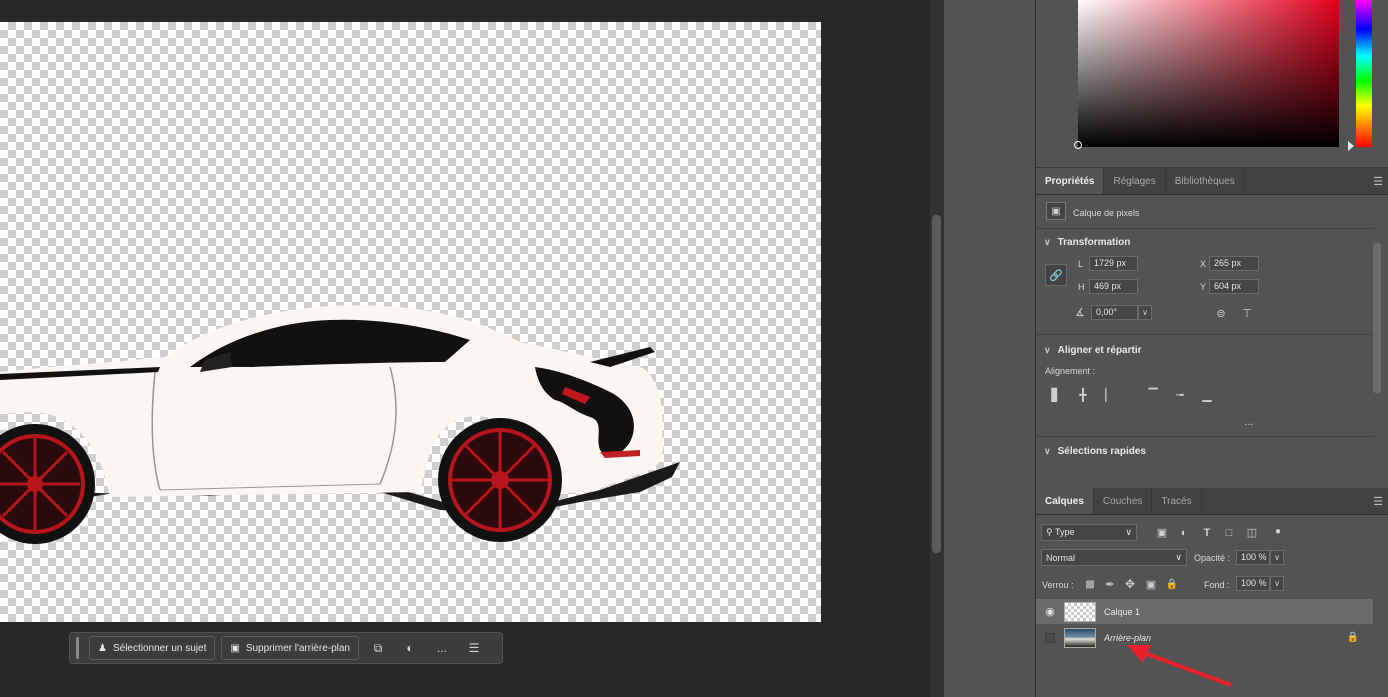  I want to click on person-icon: ♟, so click(102, 648).